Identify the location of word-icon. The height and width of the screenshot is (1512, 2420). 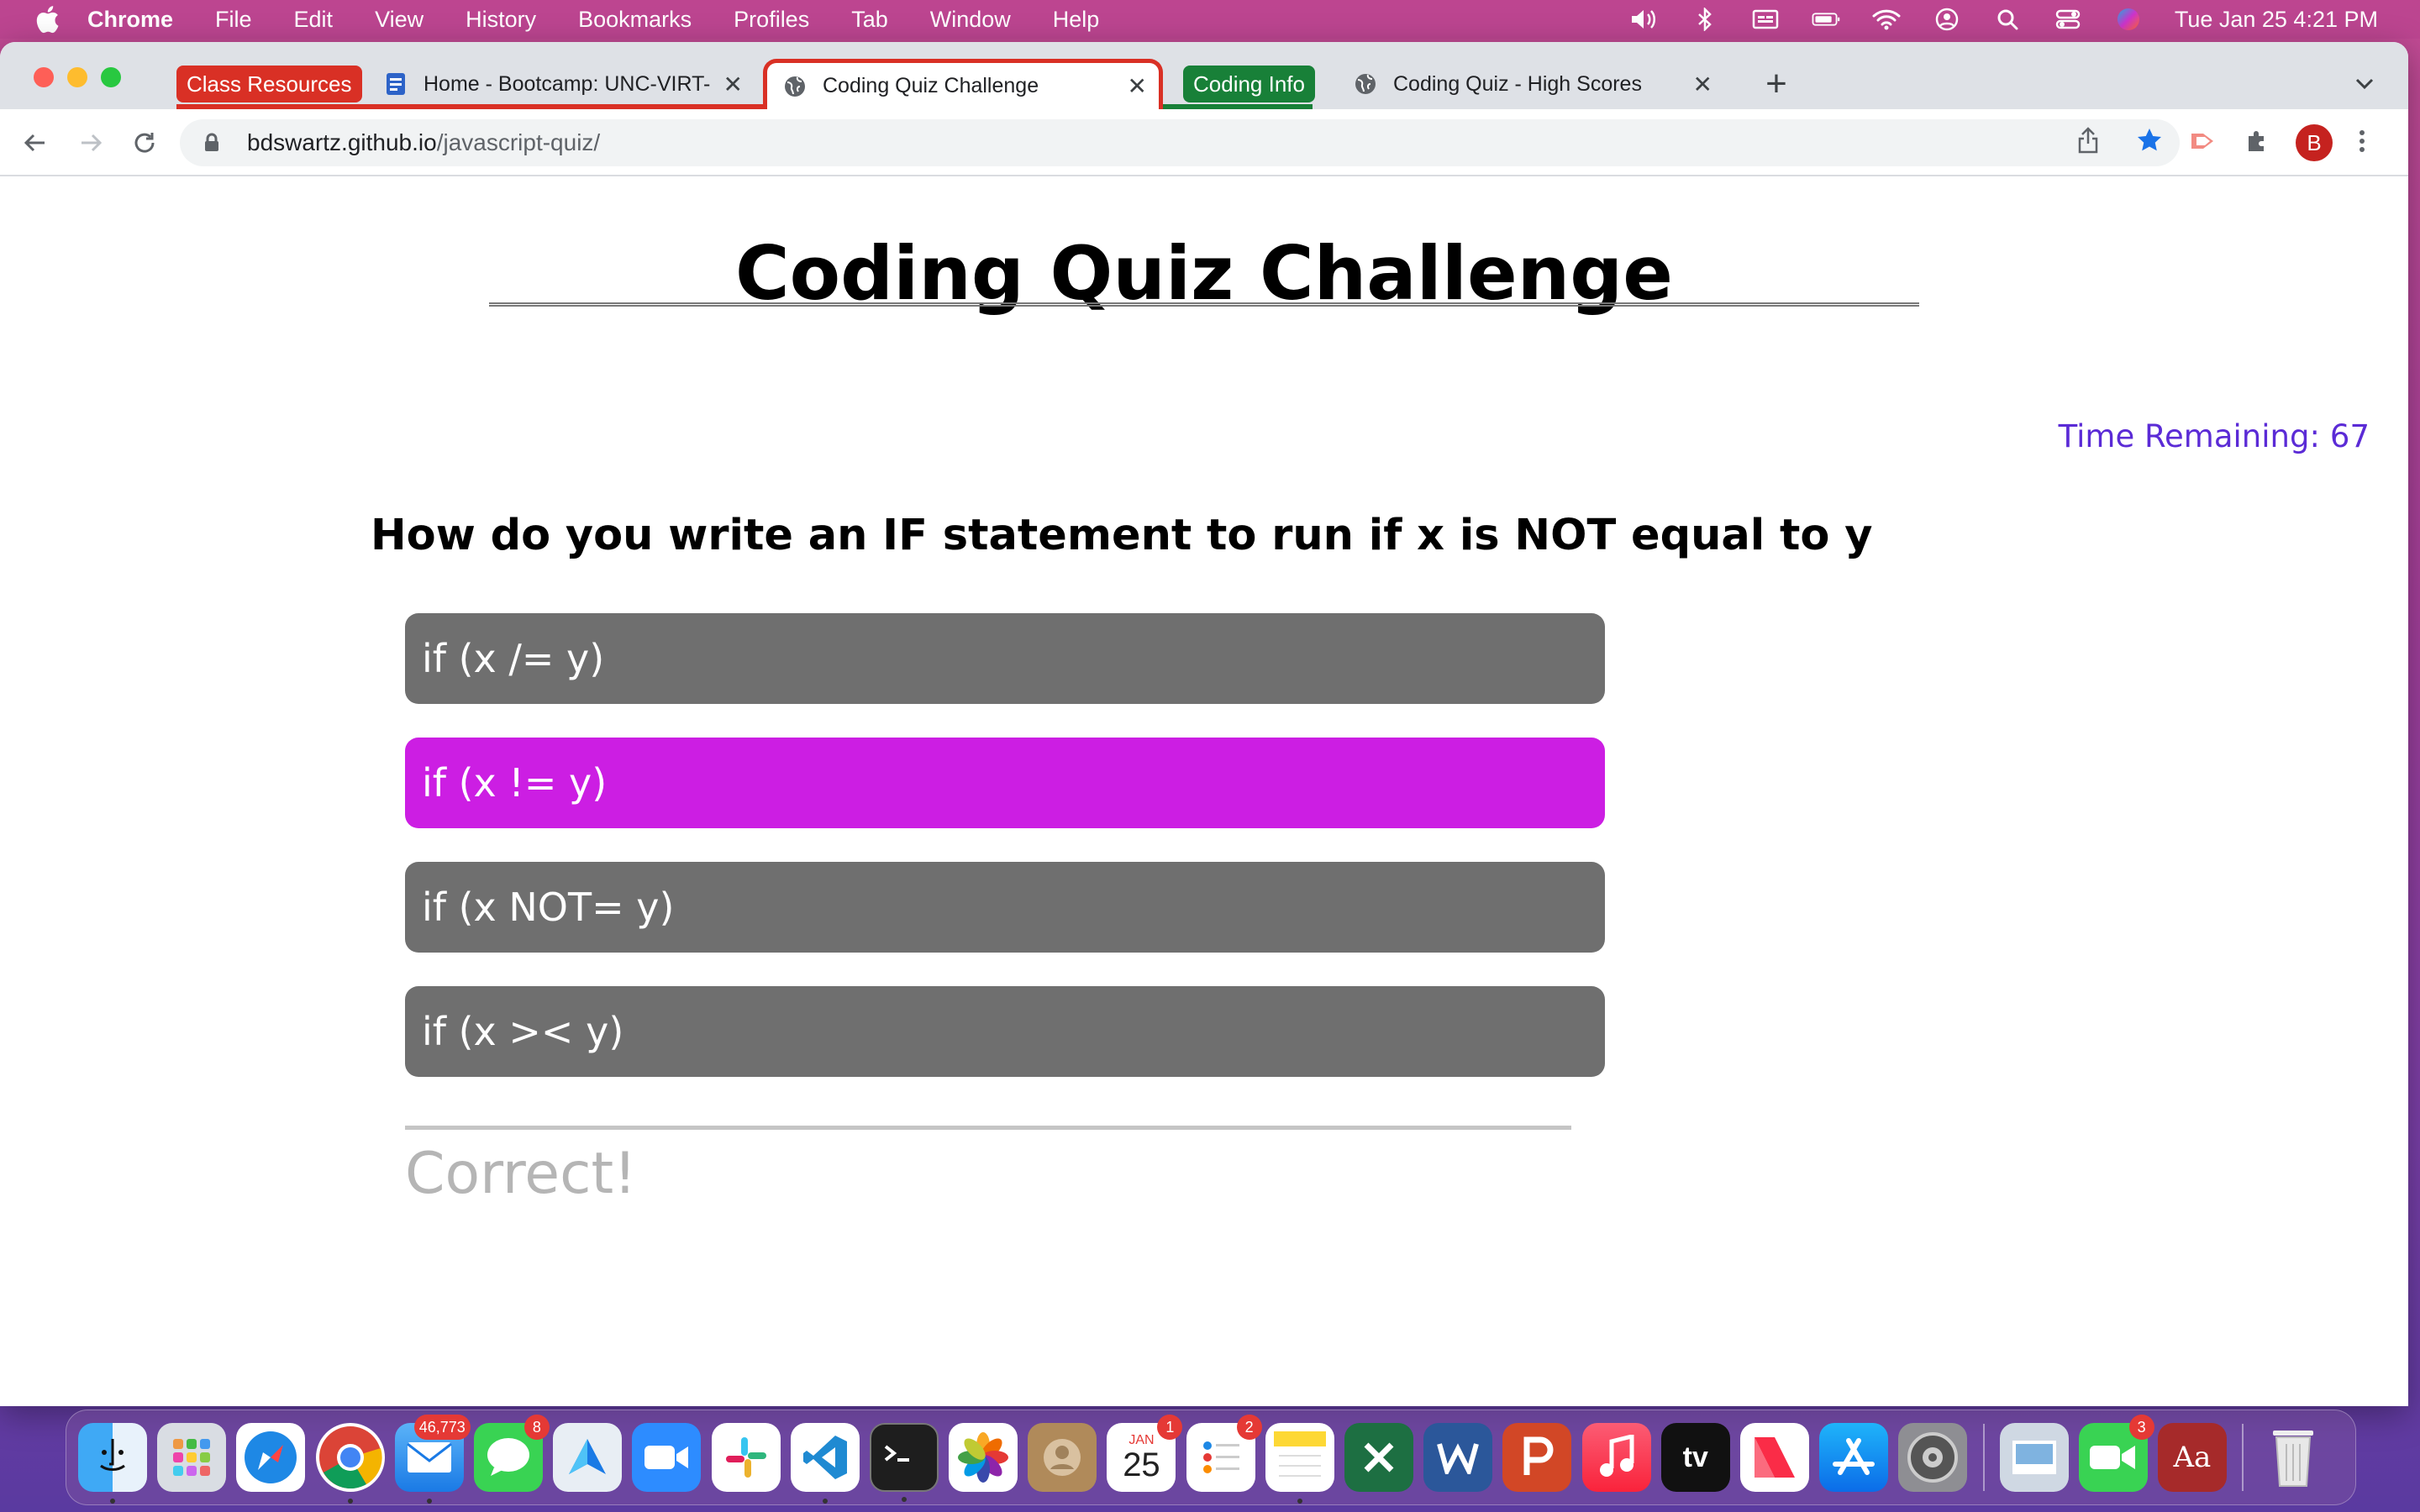
(1458, 1457).